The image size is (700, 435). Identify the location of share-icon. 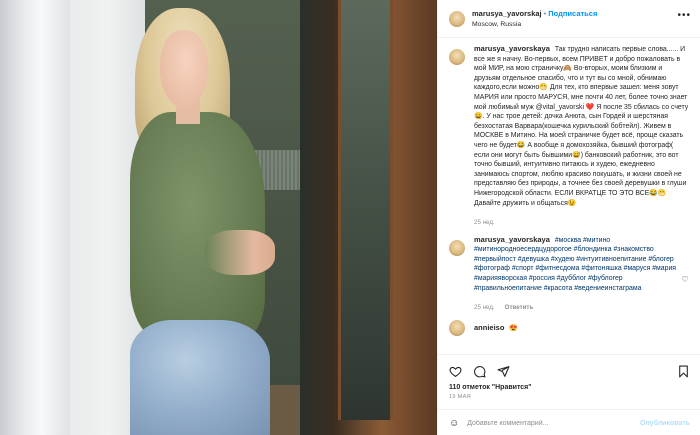
(503, 371).